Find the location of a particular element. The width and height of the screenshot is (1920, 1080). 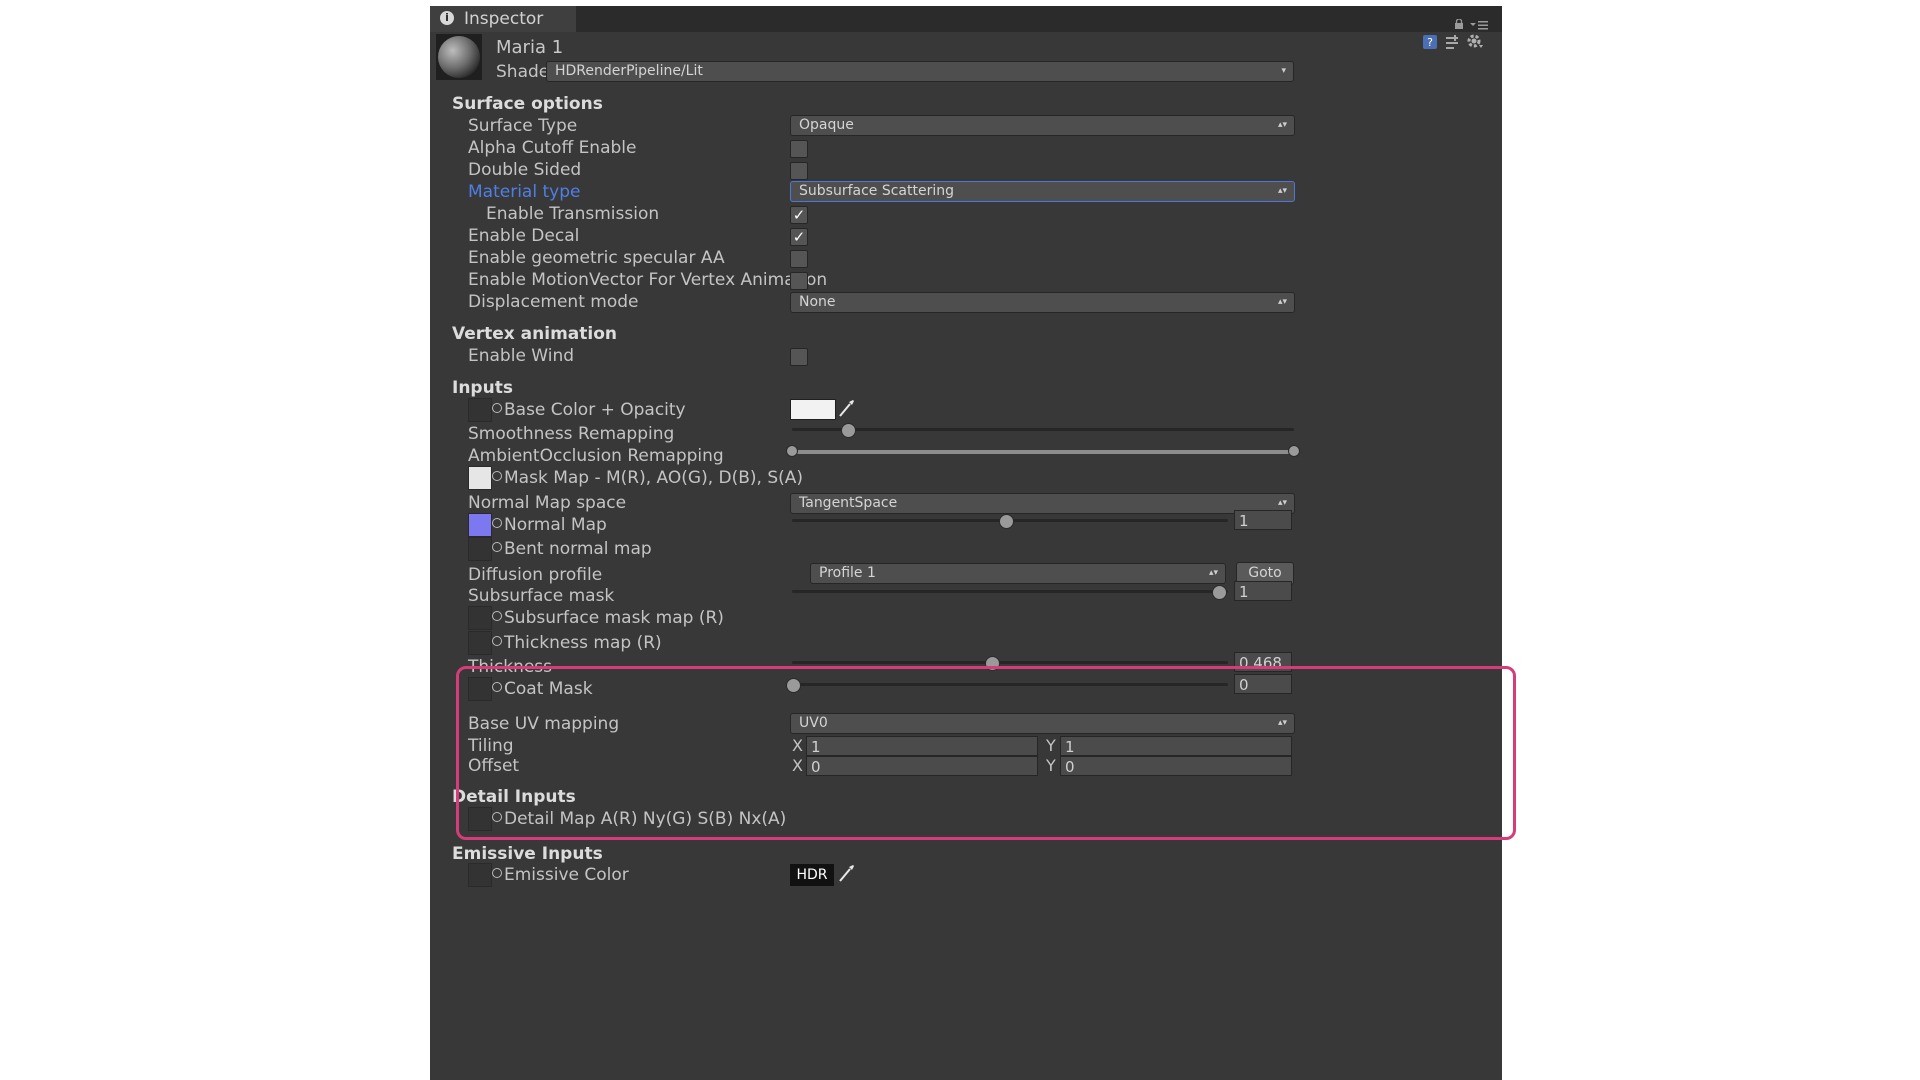

smoothness-range-handle is located at coordinates (848, 430).